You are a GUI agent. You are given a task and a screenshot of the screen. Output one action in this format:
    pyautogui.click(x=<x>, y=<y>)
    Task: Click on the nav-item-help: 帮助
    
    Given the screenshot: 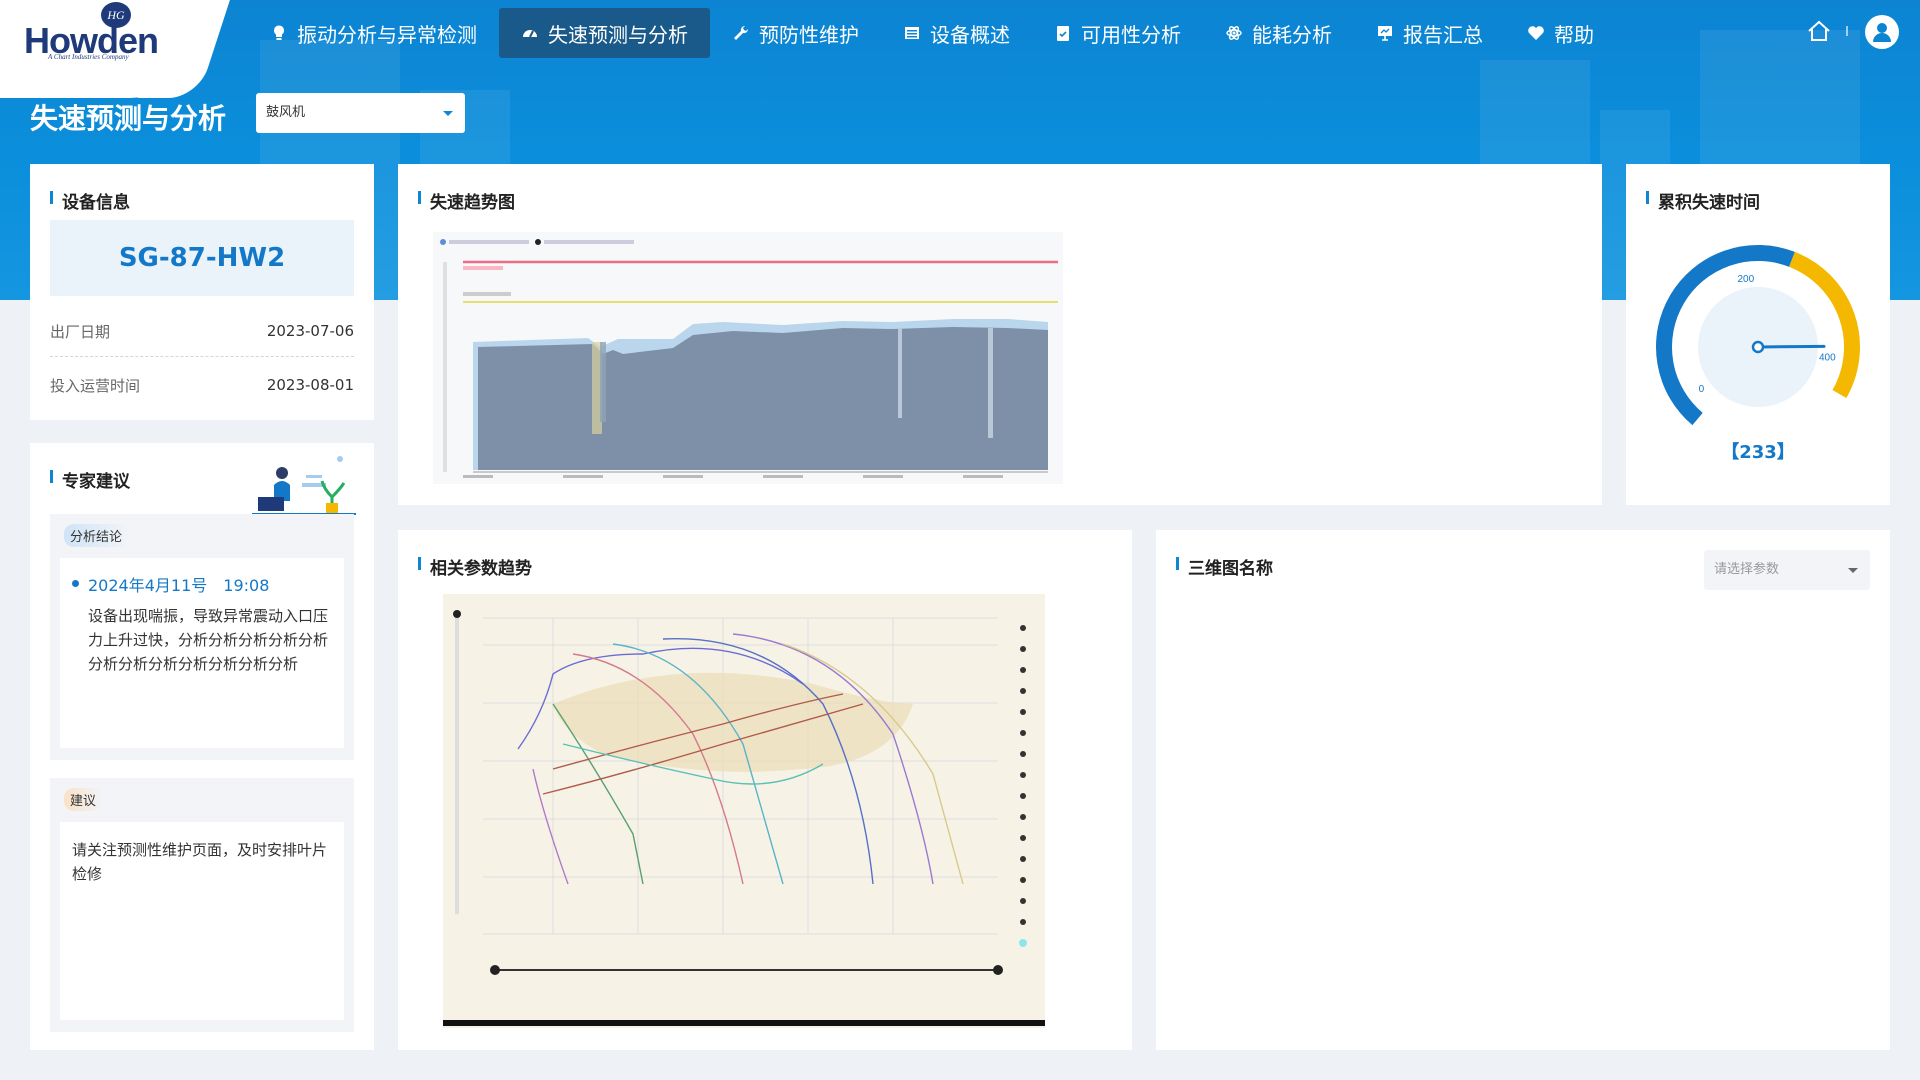 What is the action you would take?
    pyautogui.click(x=1560, y=33)
    